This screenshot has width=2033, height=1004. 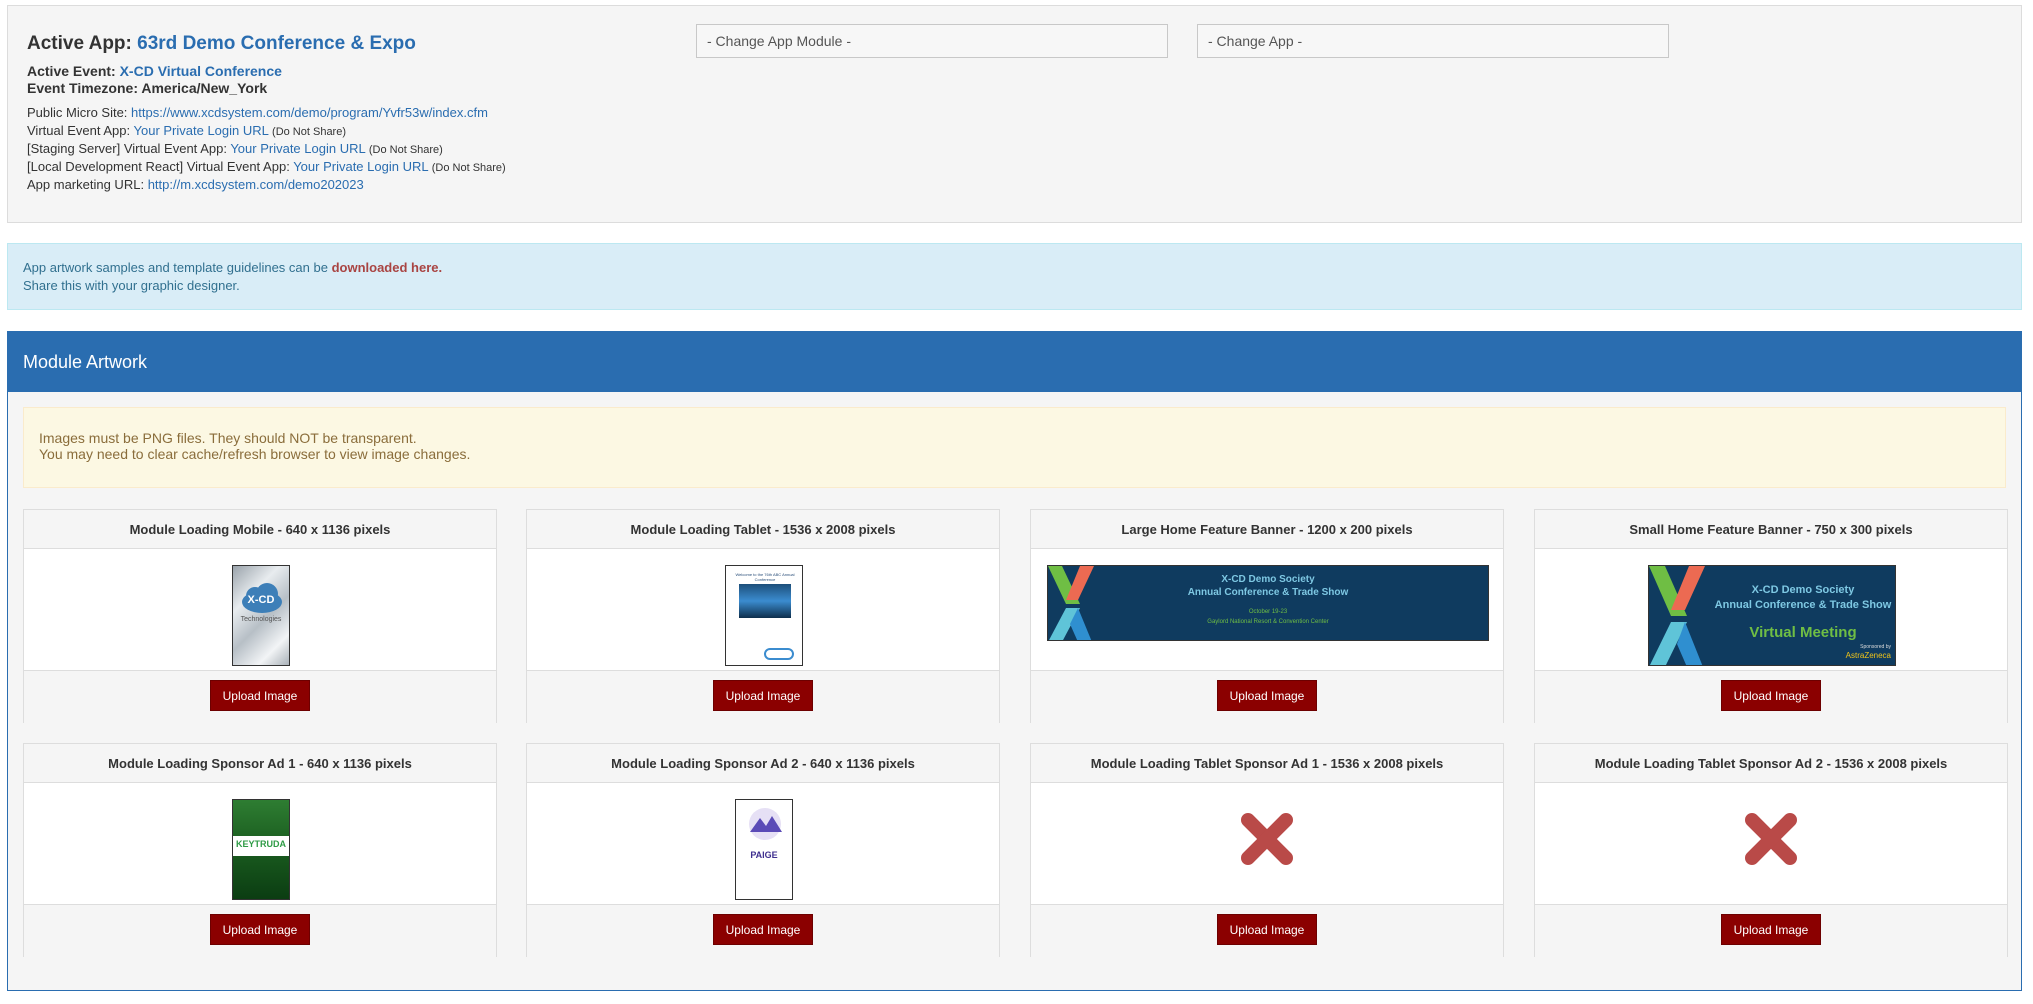 What do you see at coordinates (127, 148) in the screenshot?
I see `staging-app-label: [Staging Server] Virtual Event App:` at bounding box center [127, 148].